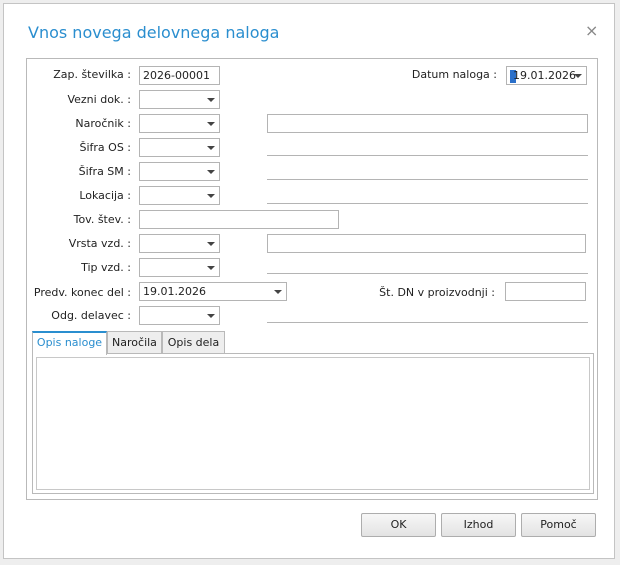 This screenshot has width=620, height=565. Describe the element at coordinates (134, 342) in the screenshot. I see `tab-narocila: Naročila` at that location.